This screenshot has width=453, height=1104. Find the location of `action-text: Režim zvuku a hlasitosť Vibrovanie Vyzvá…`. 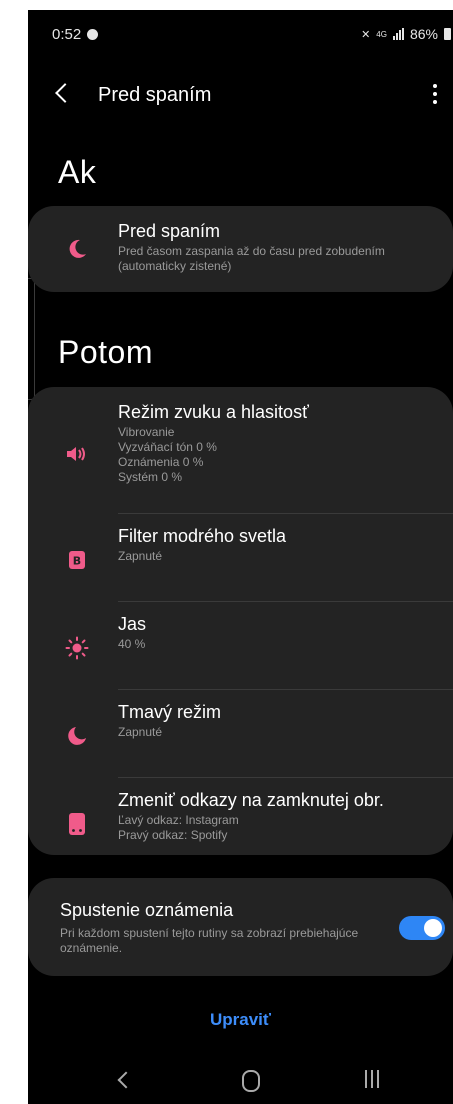

action-text: Režim zvuku a hlasitosť Vibrovanie Vyzvá… is located at coordinates (280, 443).